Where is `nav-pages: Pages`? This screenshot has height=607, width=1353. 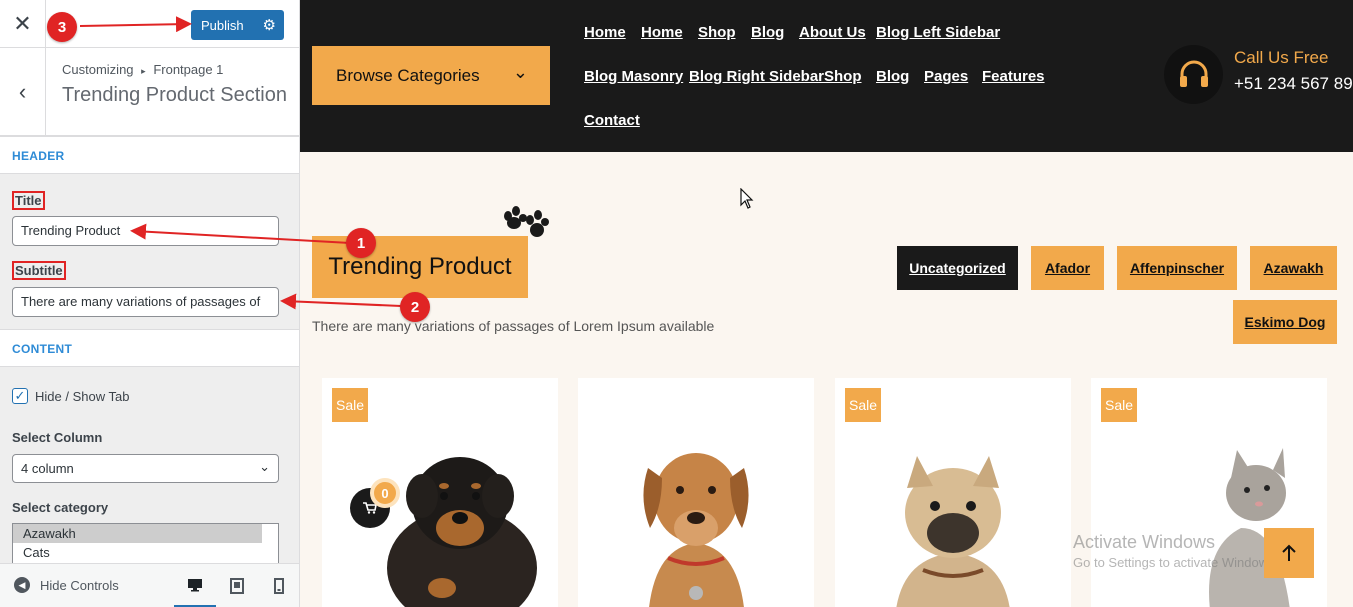 nav-pages: Pages is located at coordinates (946, 76).